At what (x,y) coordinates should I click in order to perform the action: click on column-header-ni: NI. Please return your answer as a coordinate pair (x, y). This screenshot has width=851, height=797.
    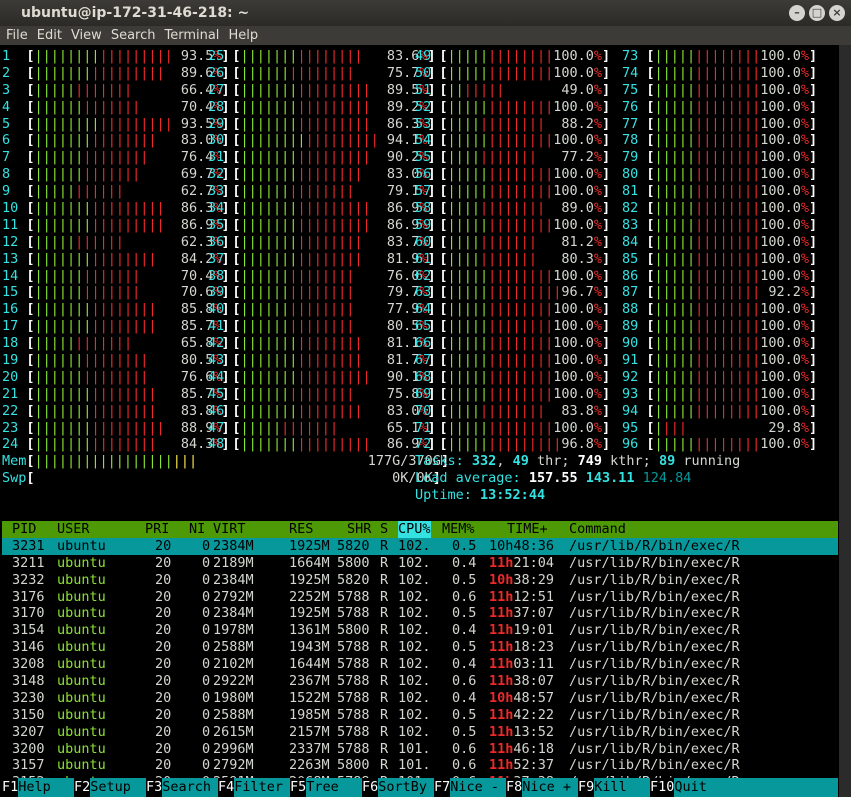
    Looking at the image, I should click on (197, 529).